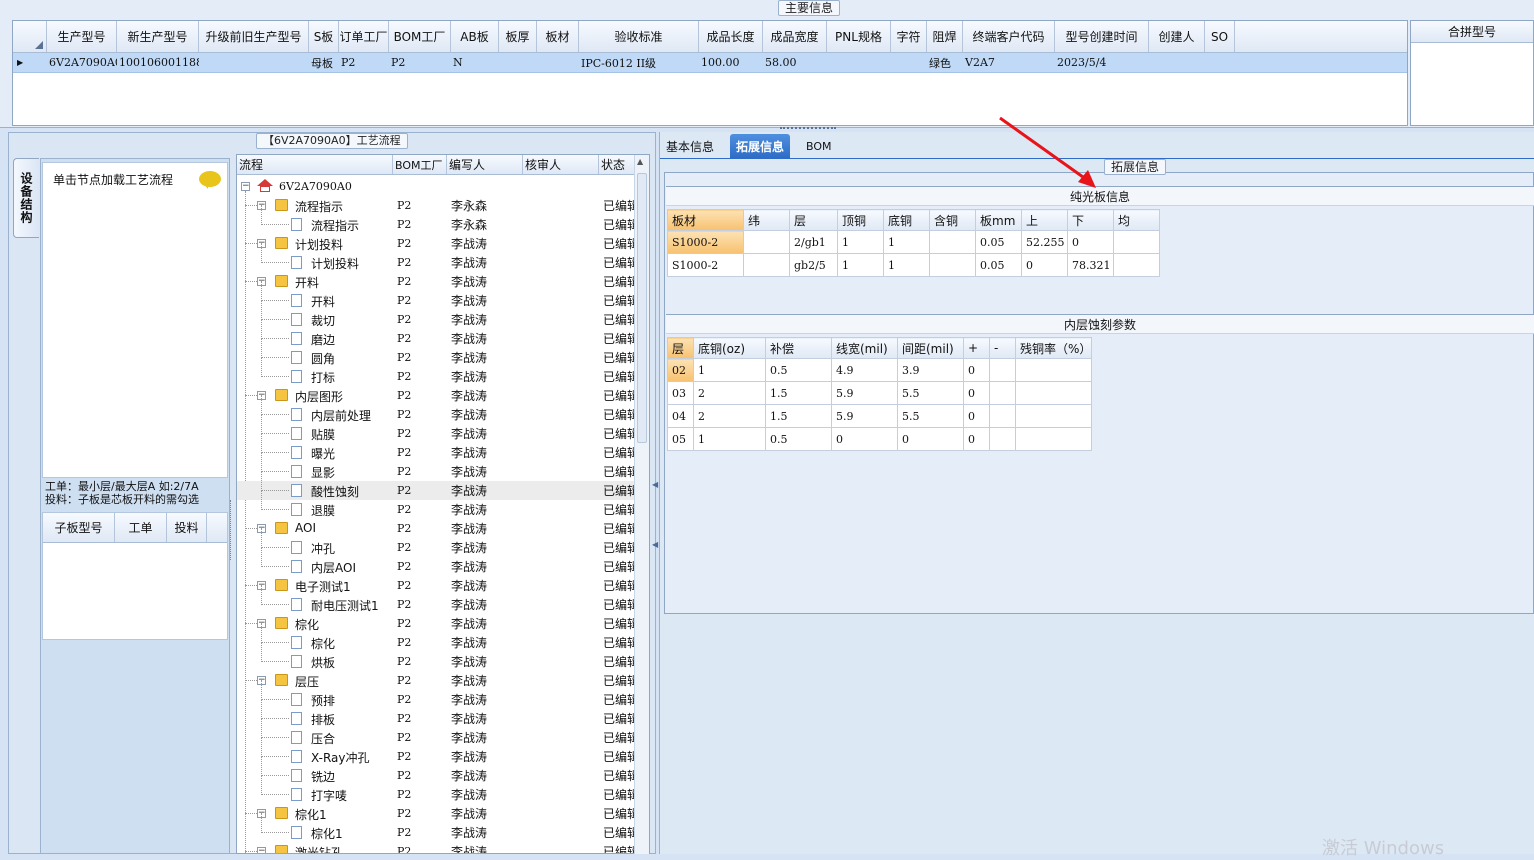  Describe the element at coordinates (1472, 73) in the screenshot. I see `merge-model-panel: 合拼型号` at that location.